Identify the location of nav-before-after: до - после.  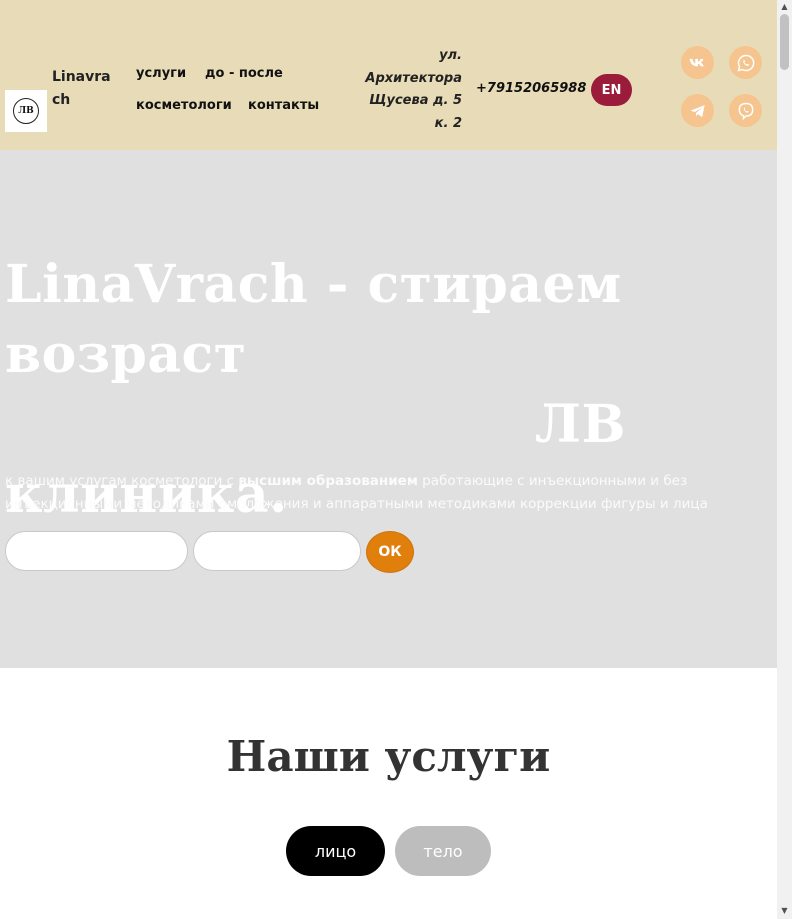
(244, 73).